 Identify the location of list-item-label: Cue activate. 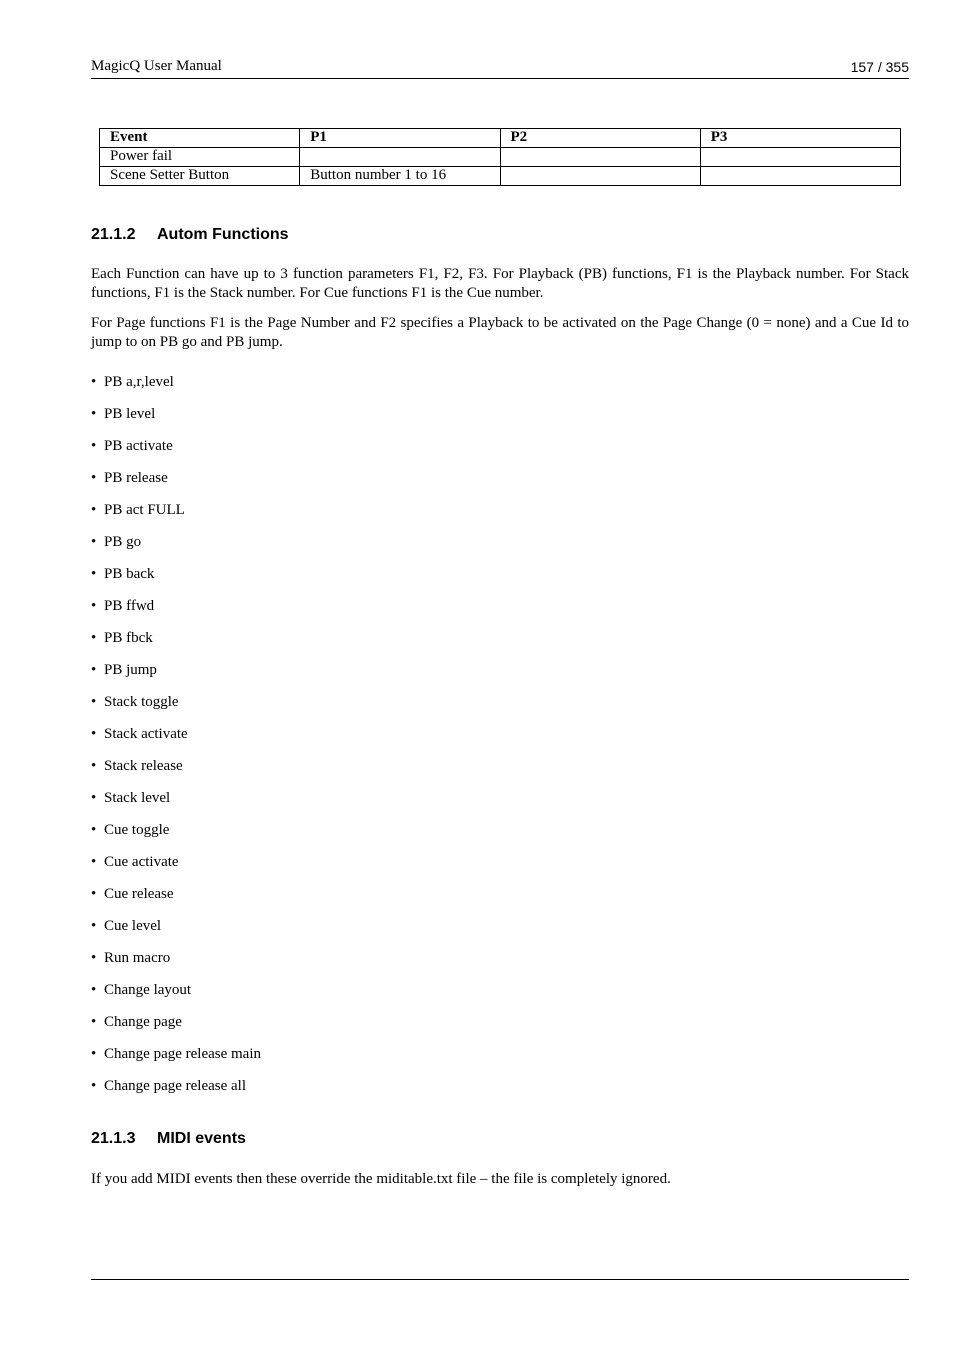
(141, 862).